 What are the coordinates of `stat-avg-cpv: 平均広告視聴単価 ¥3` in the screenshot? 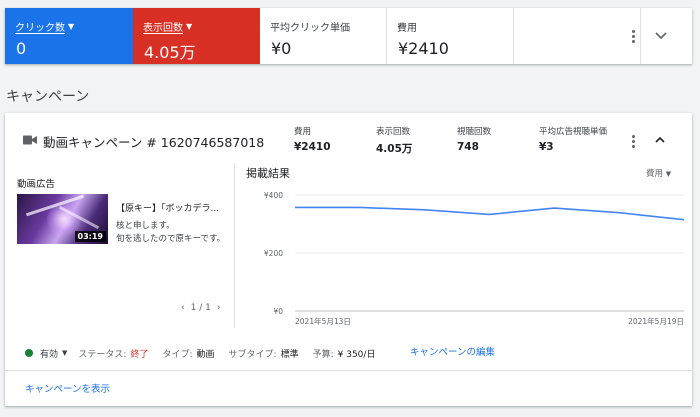 It's located at (573, 139).